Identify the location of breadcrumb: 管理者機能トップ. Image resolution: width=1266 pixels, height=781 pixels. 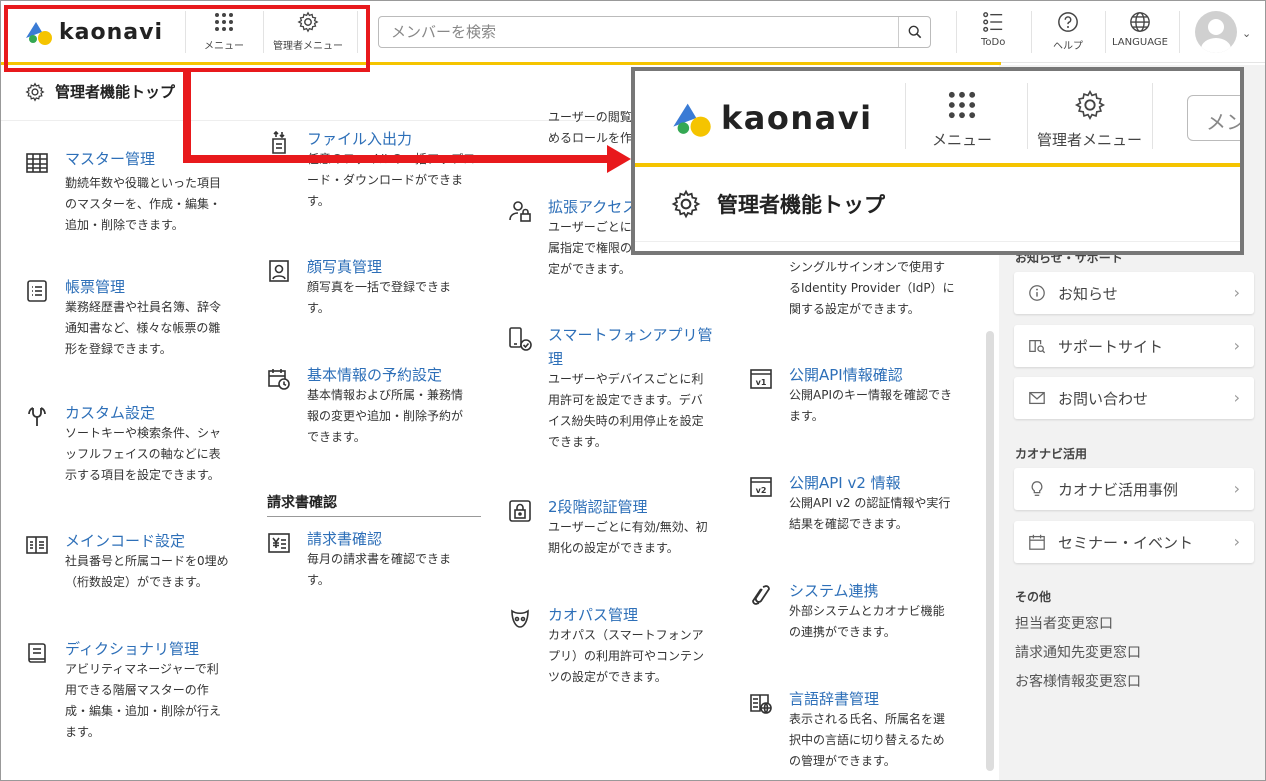
(778, 204).